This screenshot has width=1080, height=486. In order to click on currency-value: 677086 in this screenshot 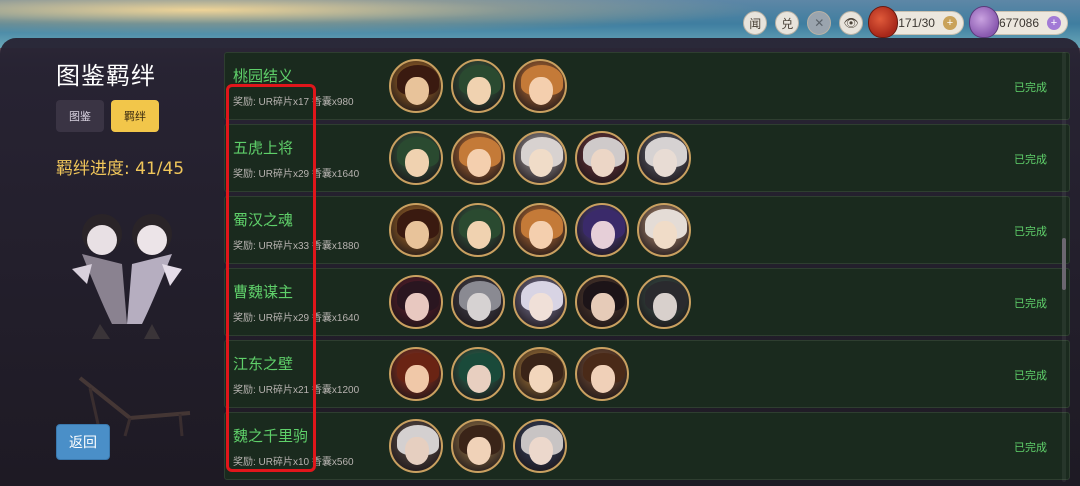, I will do `click(1018, 23)`.